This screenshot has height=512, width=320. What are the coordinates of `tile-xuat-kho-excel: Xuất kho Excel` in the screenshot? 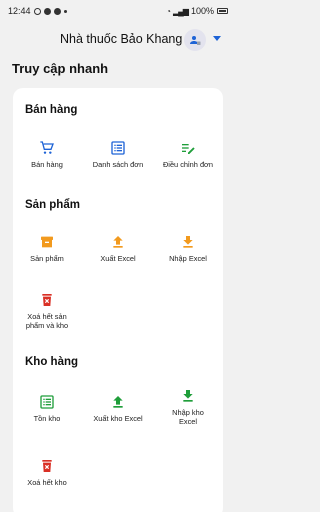 It's located at (118, 408).